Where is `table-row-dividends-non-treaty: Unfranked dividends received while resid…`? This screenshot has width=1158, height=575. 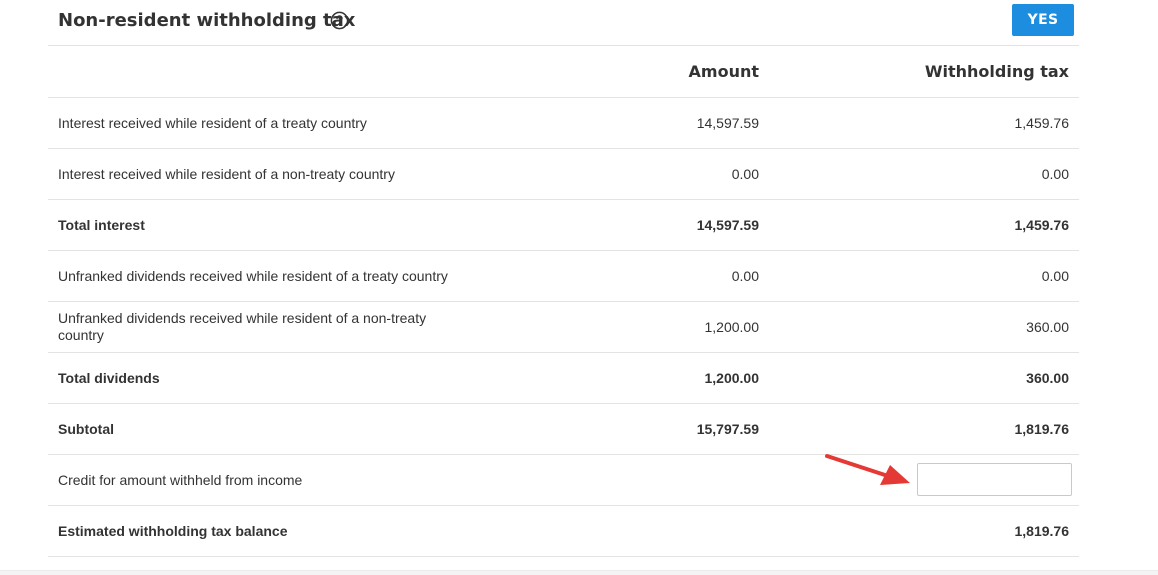
table-row-dividends-non-treaty: Unfranked dividends received while resid… is located at coordinates (563, 327).